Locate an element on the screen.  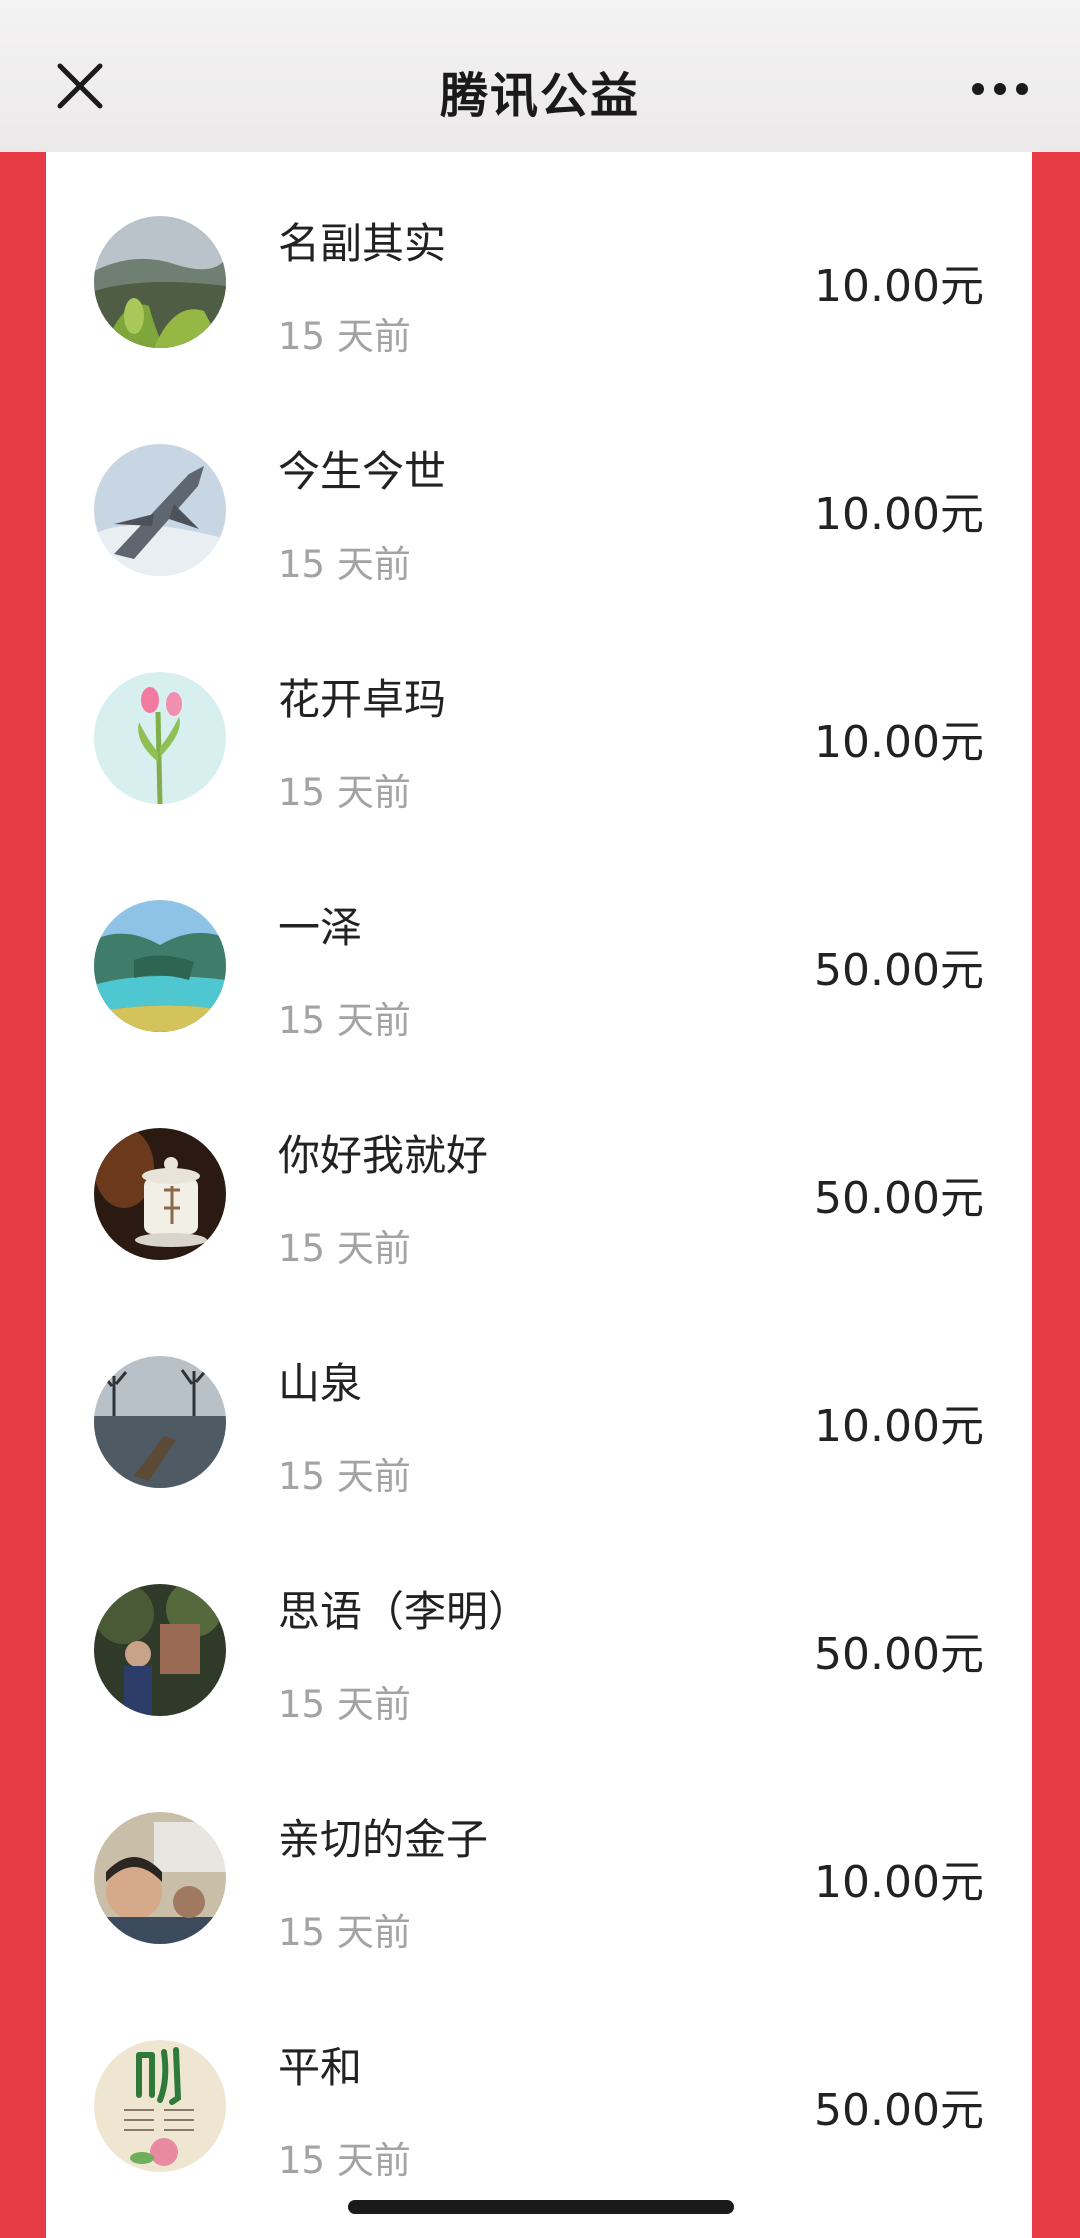
page-title: 腾讯公益 is located at coordinates (539, 96).